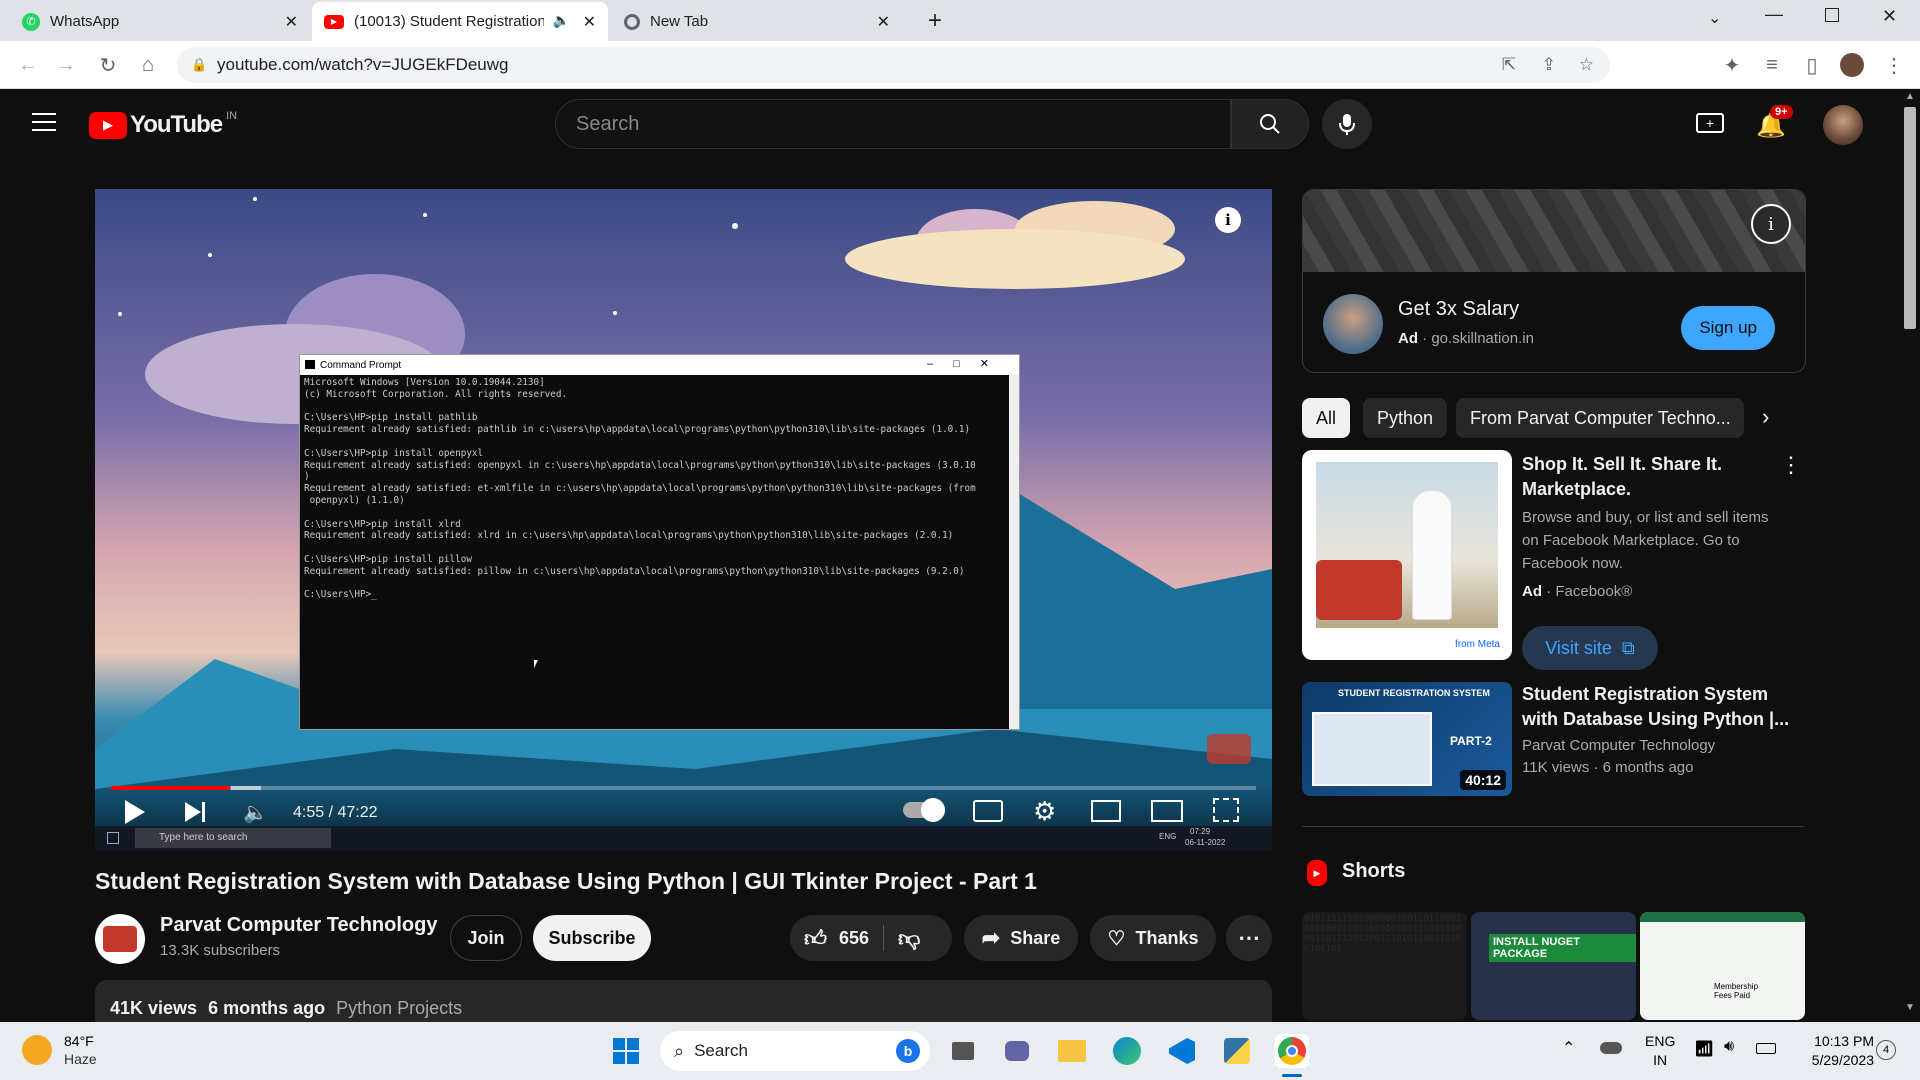  What do you see at coordinates (1852, 65) in the screenshot?
I see `profile-avatar` at bounding box center [1852, 65].